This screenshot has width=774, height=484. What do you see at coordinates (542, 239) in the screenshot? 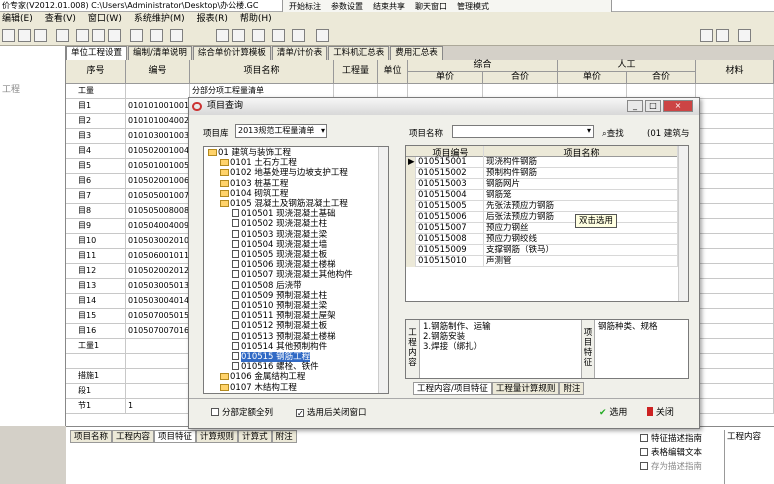
I see `list-item: 010515008 预应力钢绞线` at bounding box center [542, 239].